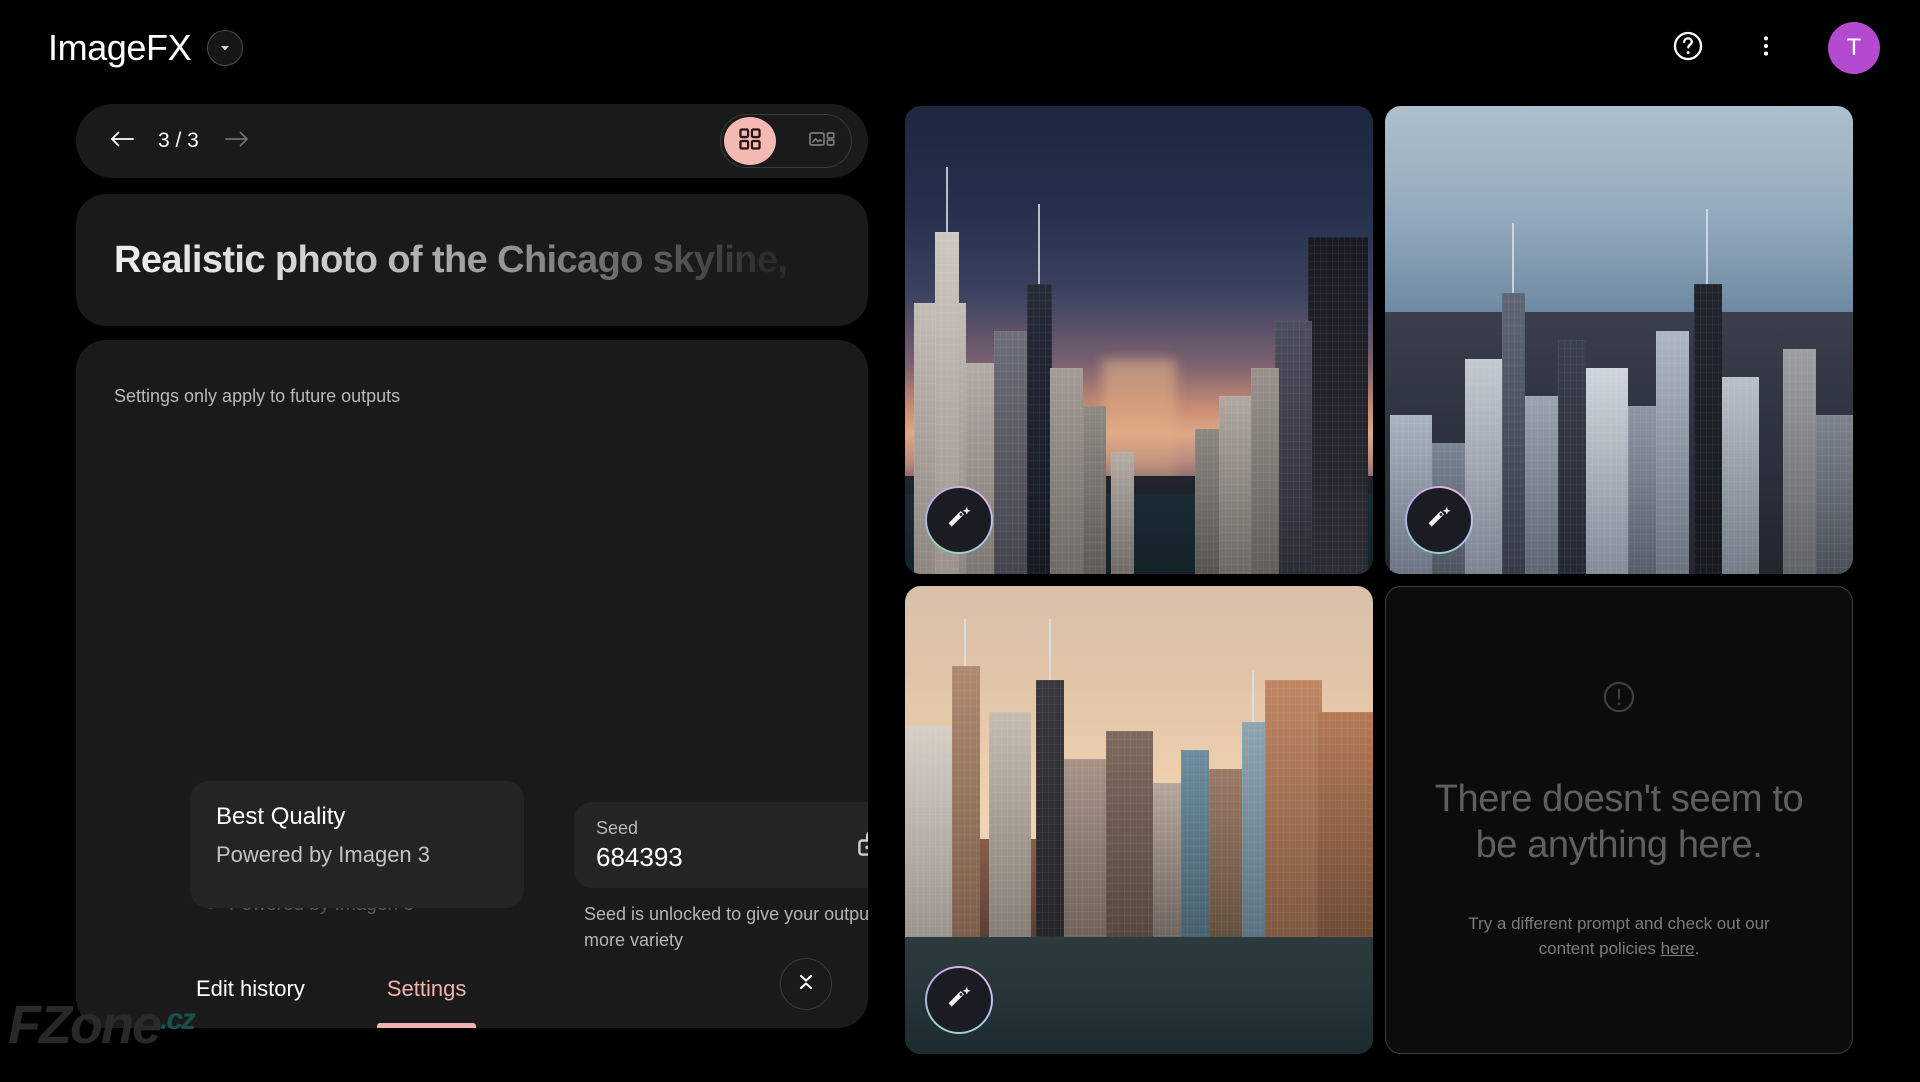 The height and width of the screenshot is (1082, 1920). I want to click on collapse-panel-button, so click(806, 984).